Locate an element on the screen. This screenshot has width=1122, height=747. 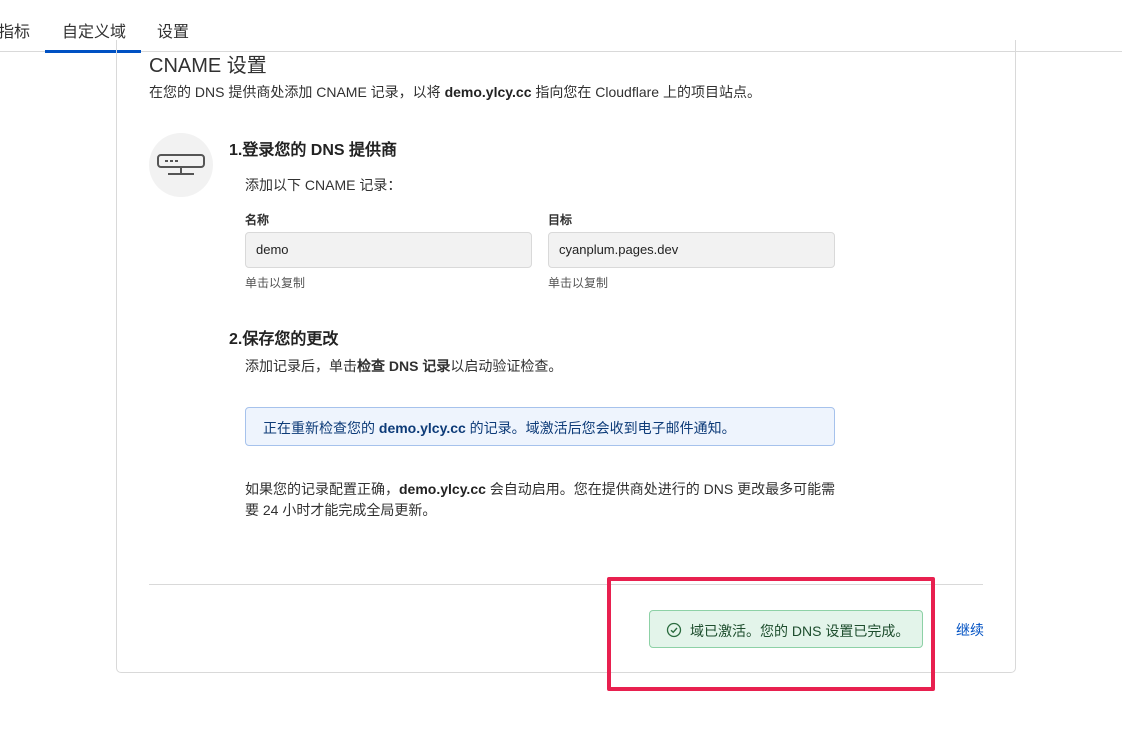
step2-title: 2.保存您的更改 is located at coordinates (284, 339).